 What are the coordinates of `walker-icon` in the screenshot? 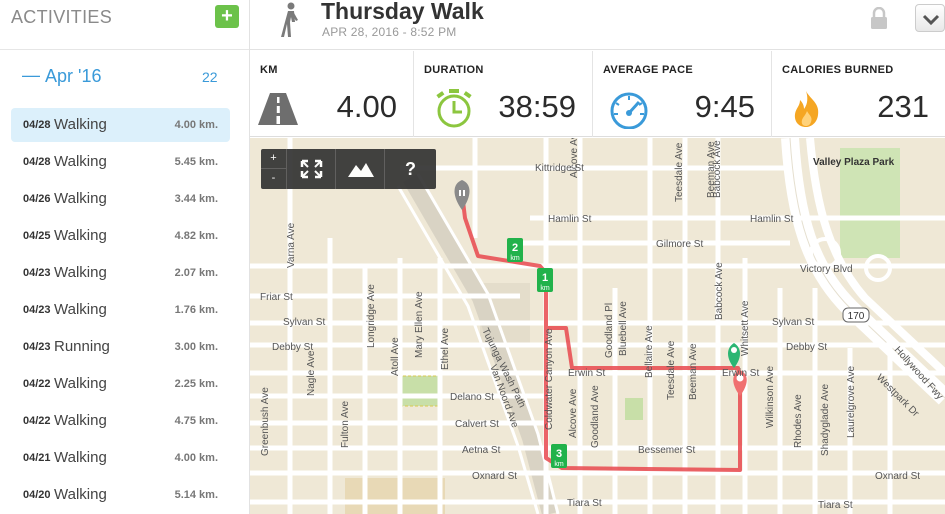 It's located at (289, 19).